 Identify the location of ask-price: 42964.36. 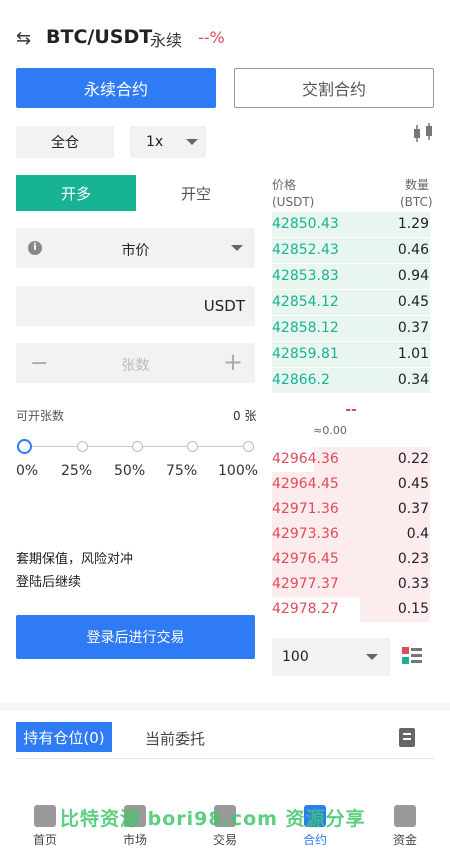
(305, 459).